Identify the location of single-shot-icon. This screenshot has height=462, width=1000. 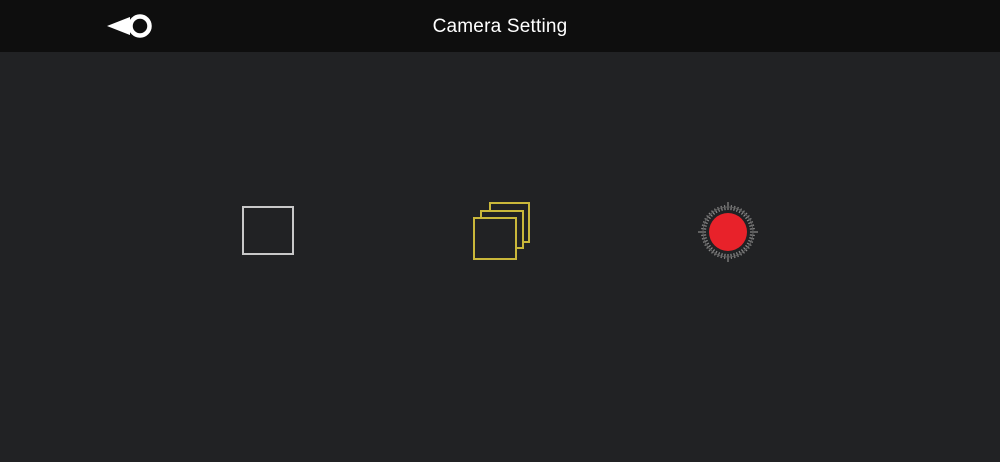
(268, 230).